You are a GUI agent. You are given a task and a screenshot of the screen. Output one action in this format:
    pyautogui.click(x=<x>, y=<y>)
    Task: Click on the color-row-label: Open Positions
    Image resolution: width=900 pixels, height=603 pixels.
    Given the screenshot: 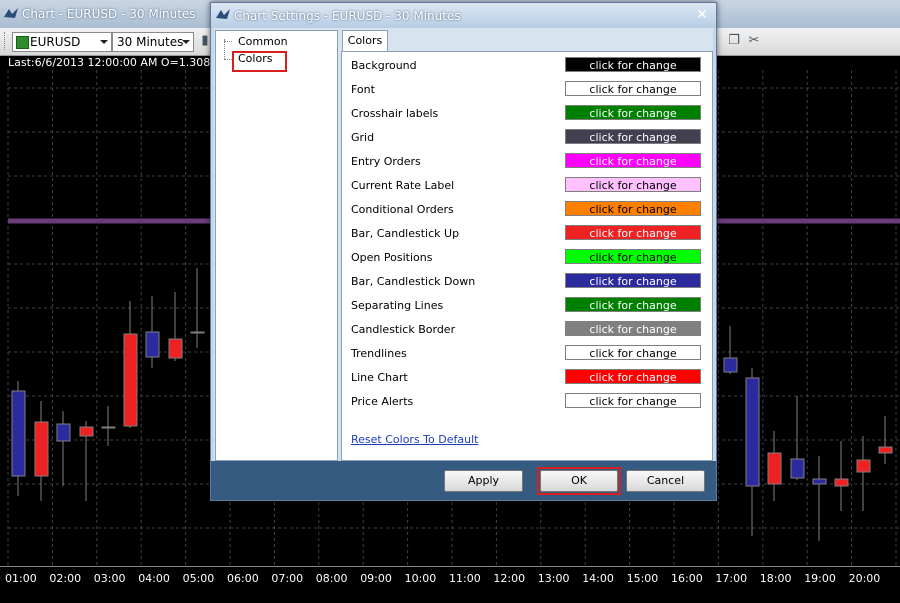 What is the action you would take?
    pyautogui.click(x=392, y=257)
    